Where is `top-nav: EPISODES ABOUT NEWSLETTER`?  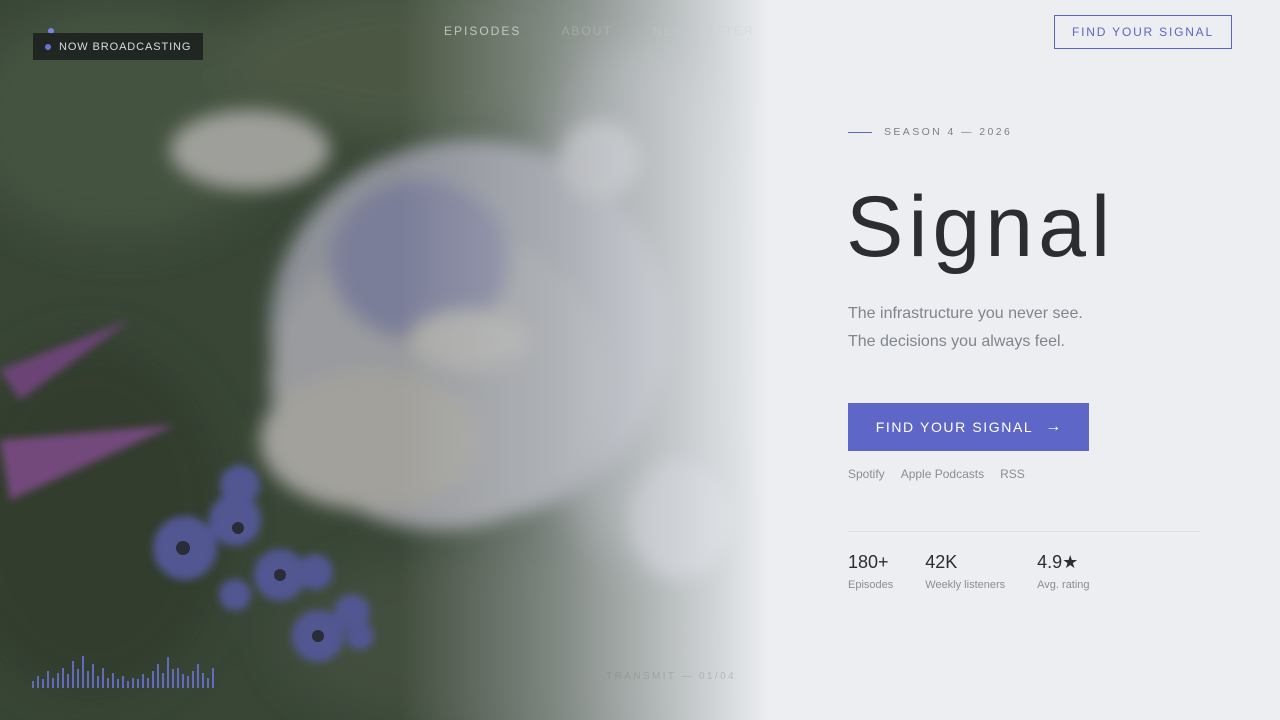 top-nav: EPISODES ABOUT NEWSLETTER is located at coordinates (599, 31).